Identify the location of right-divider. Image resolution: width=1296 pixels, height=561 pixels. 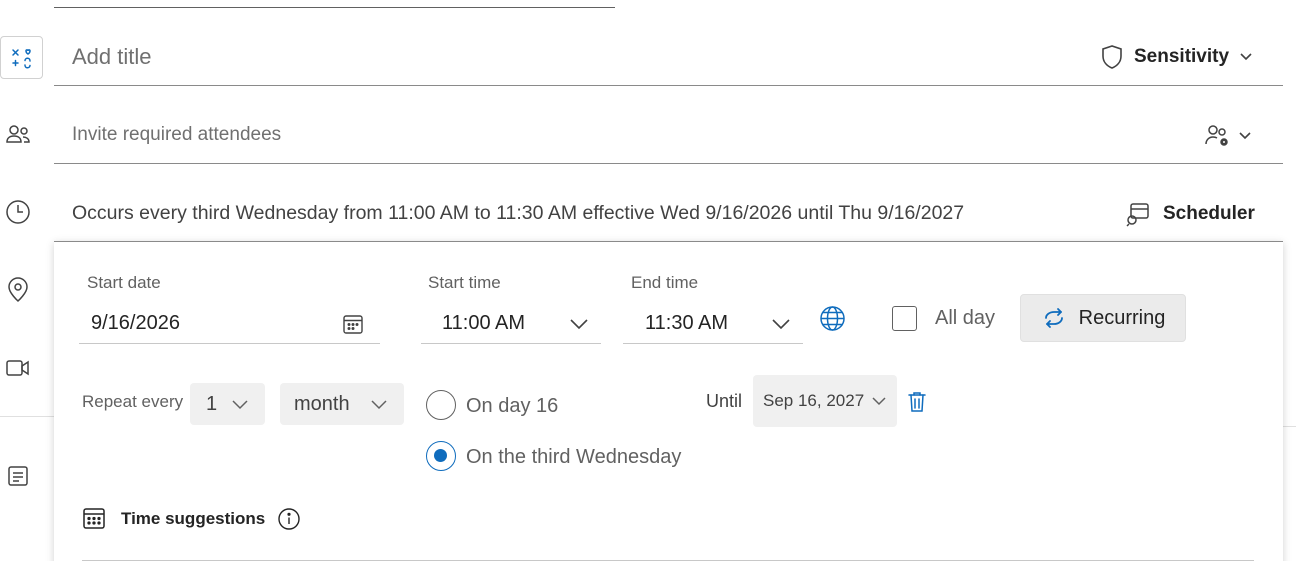
(1289, 426).